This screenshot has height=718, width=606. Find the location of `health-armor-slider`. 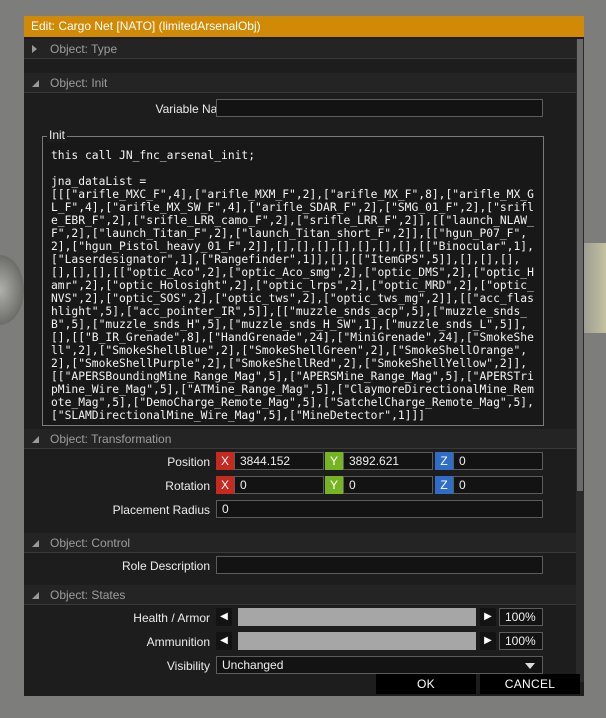

health-armor-slider is located at coordinates (357, 617).